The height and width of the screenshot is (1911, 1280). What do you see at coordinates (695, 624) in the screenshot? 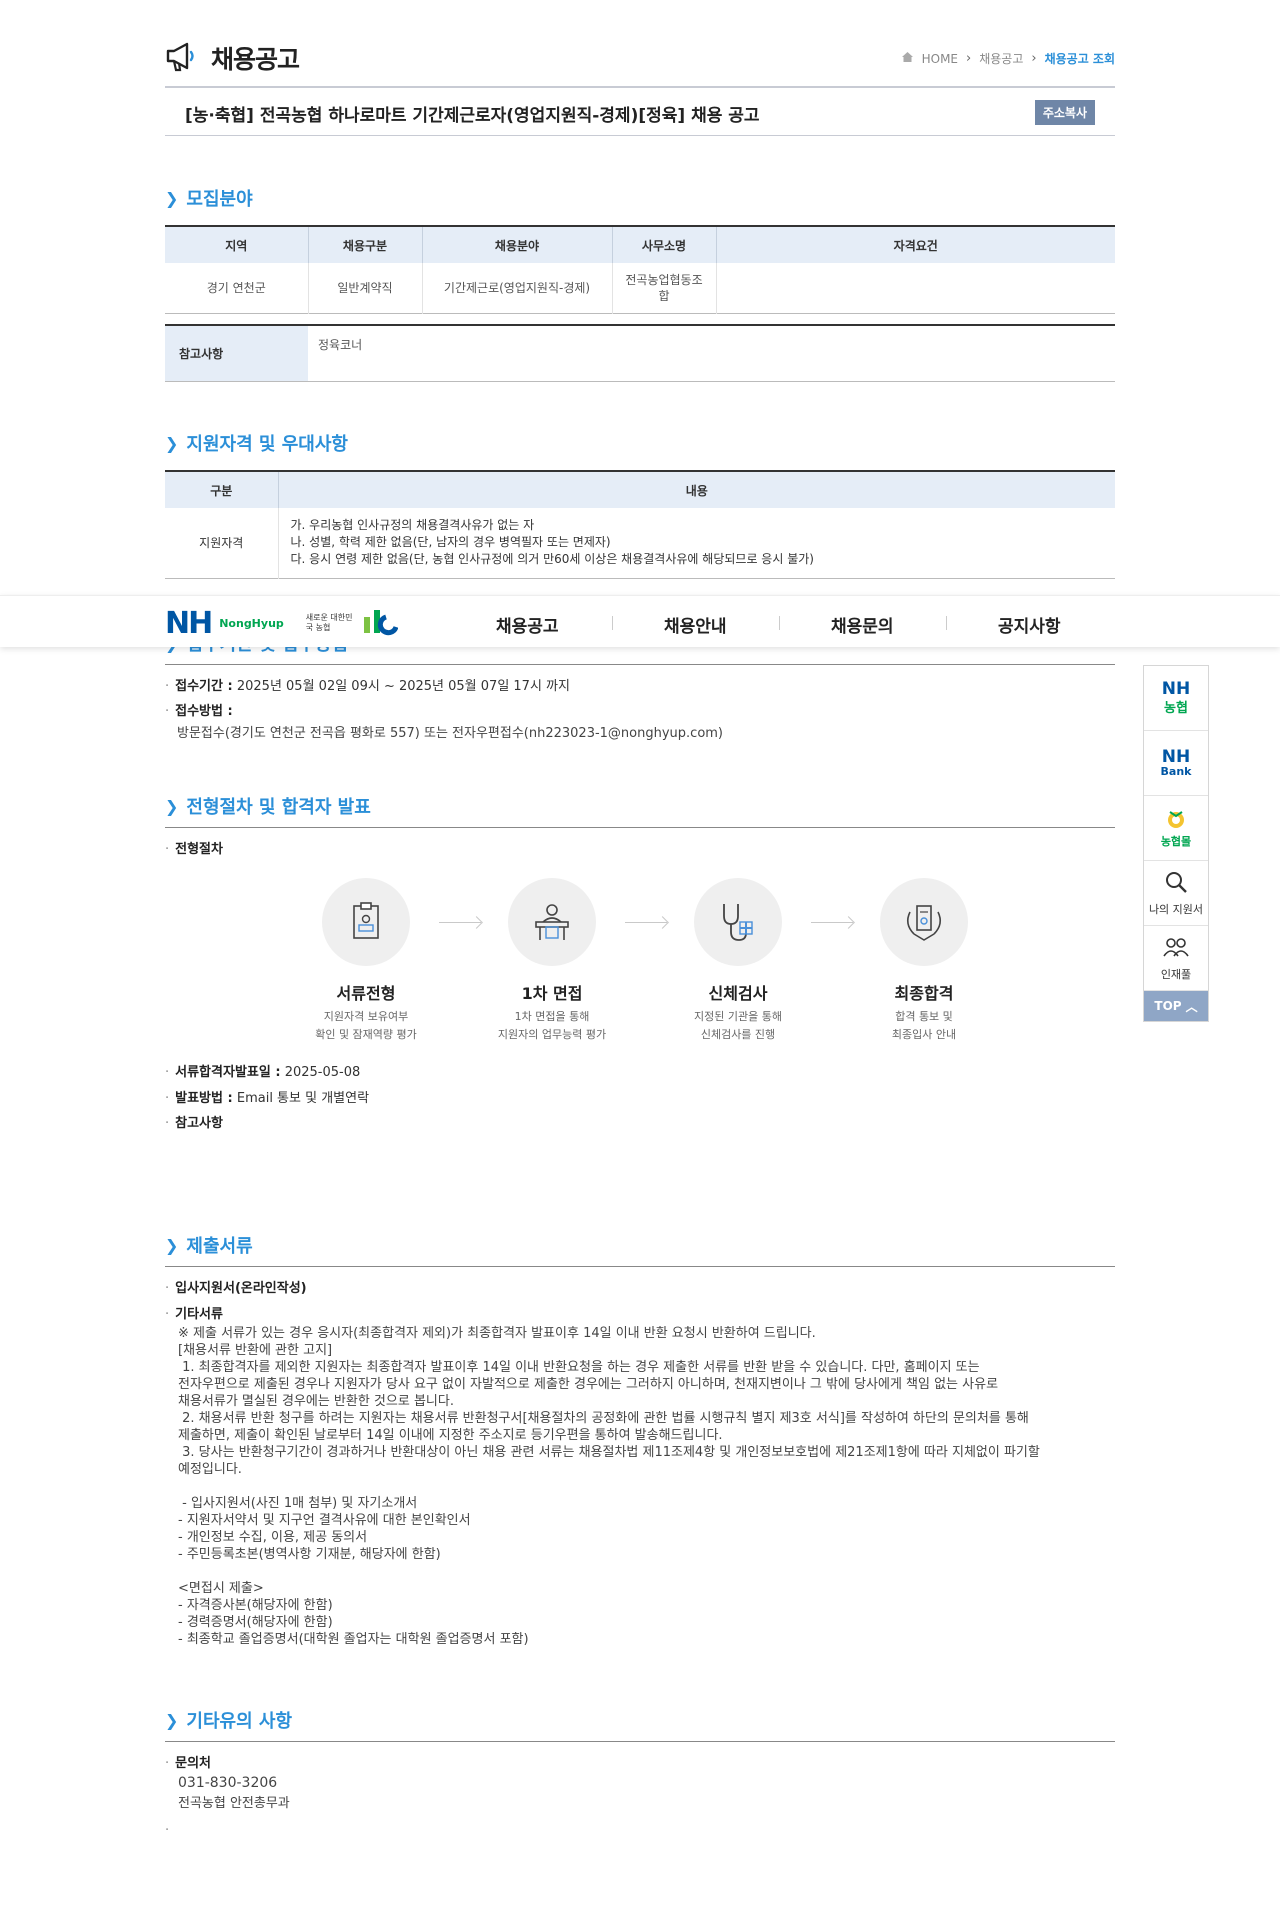
I see `gnb-item-guide: 채용안내` at bounding box center [695, 624].